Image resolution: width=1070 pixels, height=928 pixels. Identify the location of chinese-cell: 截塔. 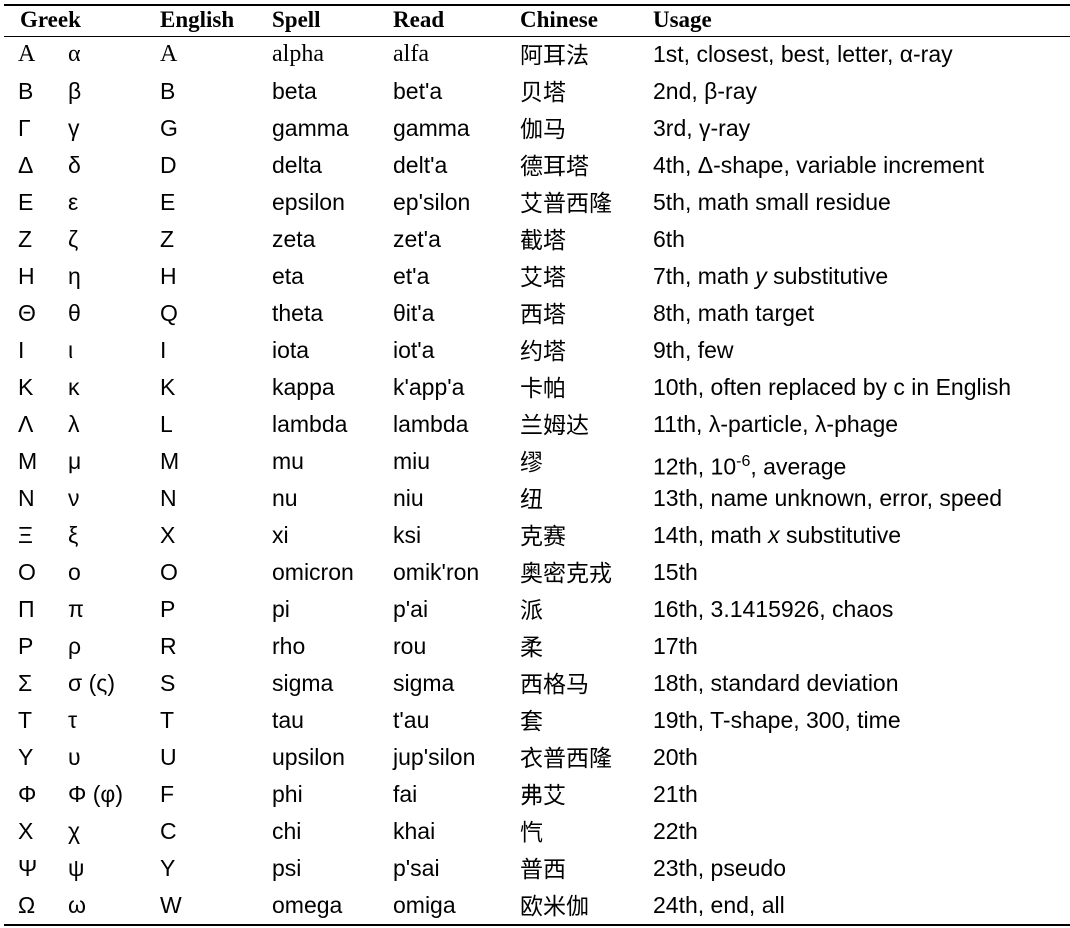
(543, 241).